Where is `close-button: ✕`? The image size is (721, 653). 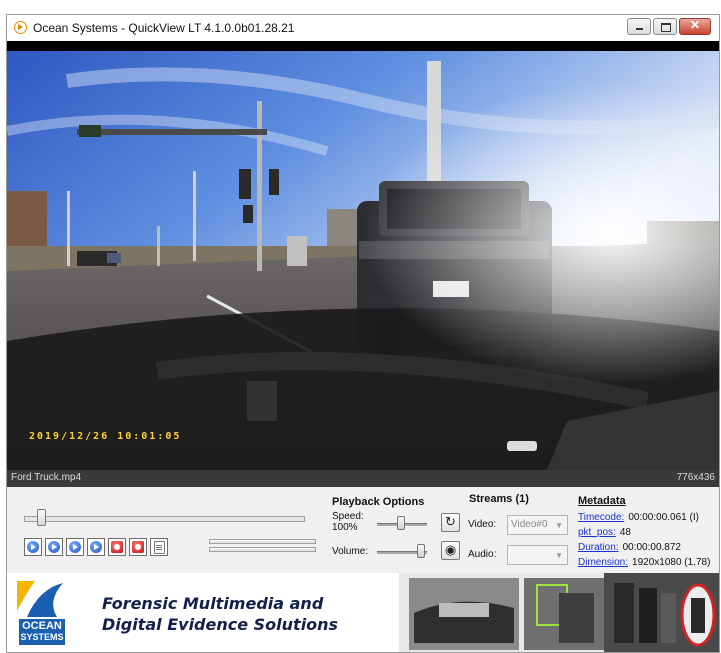
close-button: ✕ is located at coordinates (695, 26).